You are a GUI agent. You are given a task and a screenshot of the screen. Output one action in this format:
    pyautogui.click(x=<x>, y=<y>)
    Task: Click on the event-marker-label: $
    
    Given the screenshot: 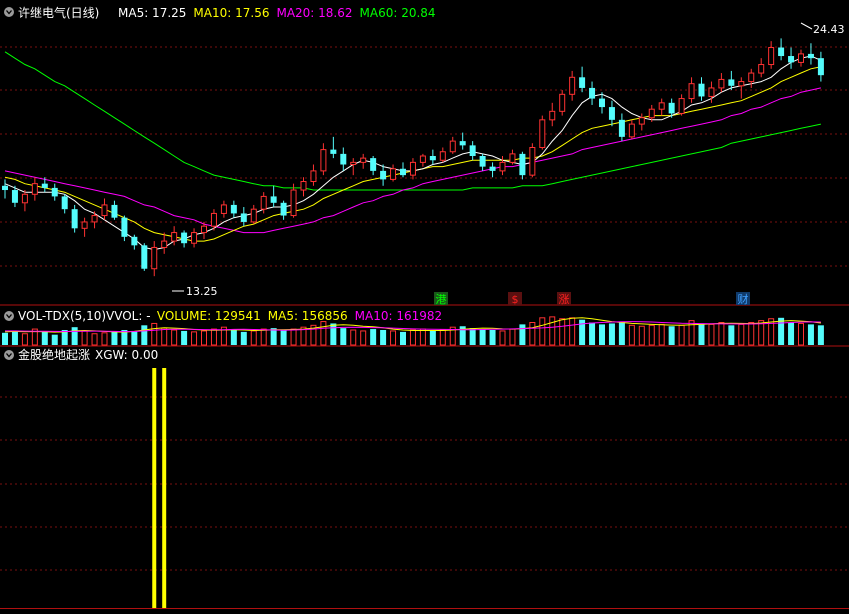 What is the action you would take?
    pyautogui.click(x=515, y=299)
    